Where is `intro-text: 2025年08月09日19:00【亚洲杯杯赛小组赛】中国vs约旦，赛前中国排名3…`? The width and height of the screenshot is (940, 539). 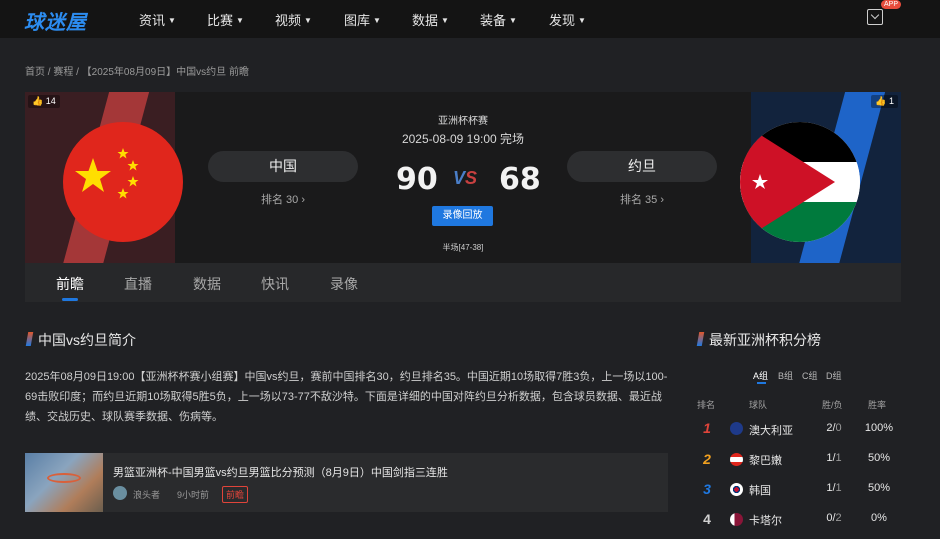
intro-text: 2025年08月09日19:00【亚洲杯杯赛小组赛】中国vs约旦，赛前中国排名3… is located at coordinates (346, 397).